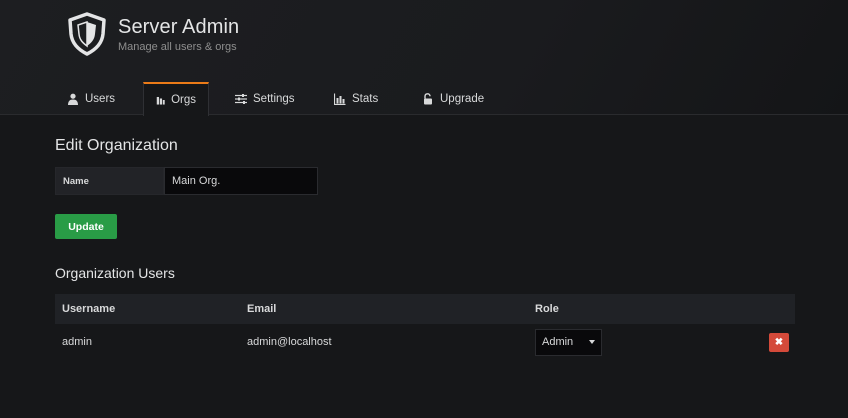 The width and height of the screenshot is (848, 418). What do you see at coordinates (160, 100) in the screenshot?
I see `building-icon` at bounding box center [160, 100].